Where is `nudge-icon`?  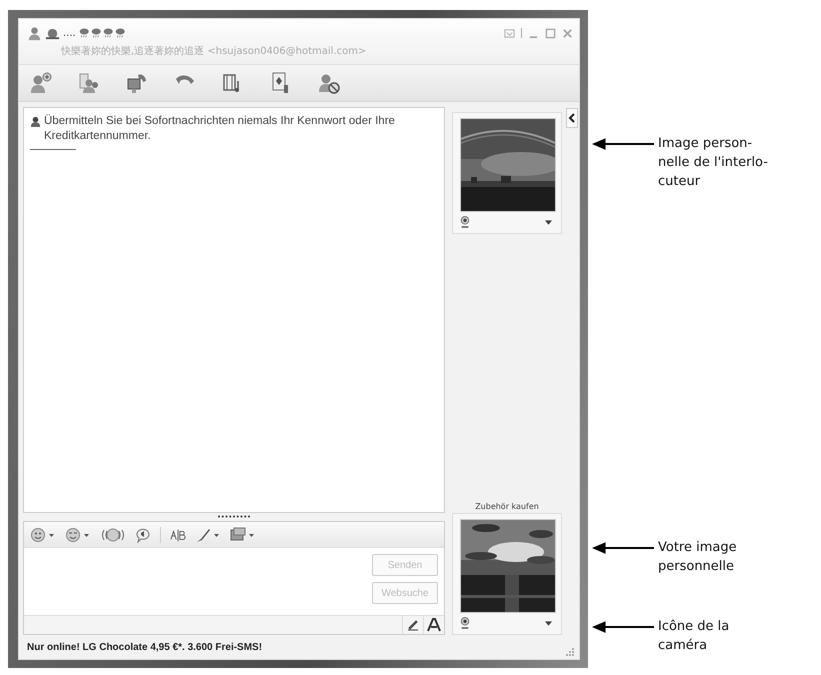
nudge-icon is located at coordinates (113, 534).